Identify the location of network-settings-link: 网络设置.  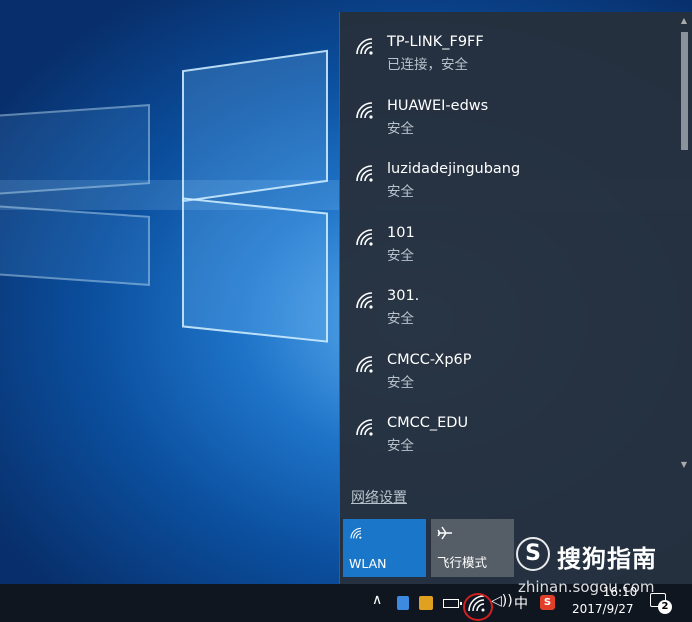
(379, 497).